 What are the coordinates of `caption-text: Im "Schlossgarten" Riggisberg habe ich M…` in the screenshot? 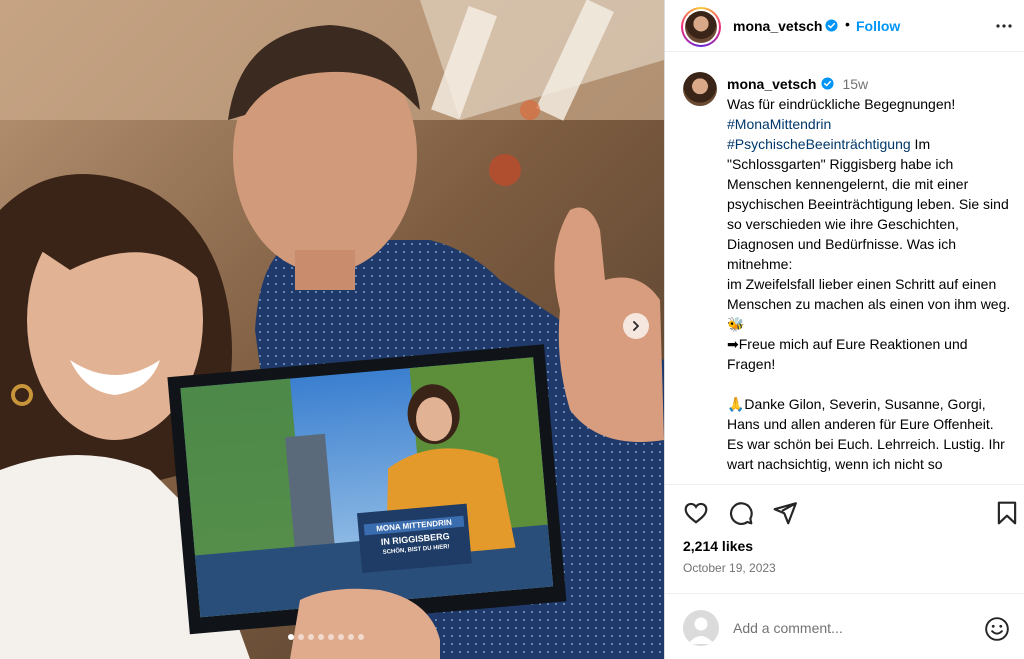 It's located at (870, 204).